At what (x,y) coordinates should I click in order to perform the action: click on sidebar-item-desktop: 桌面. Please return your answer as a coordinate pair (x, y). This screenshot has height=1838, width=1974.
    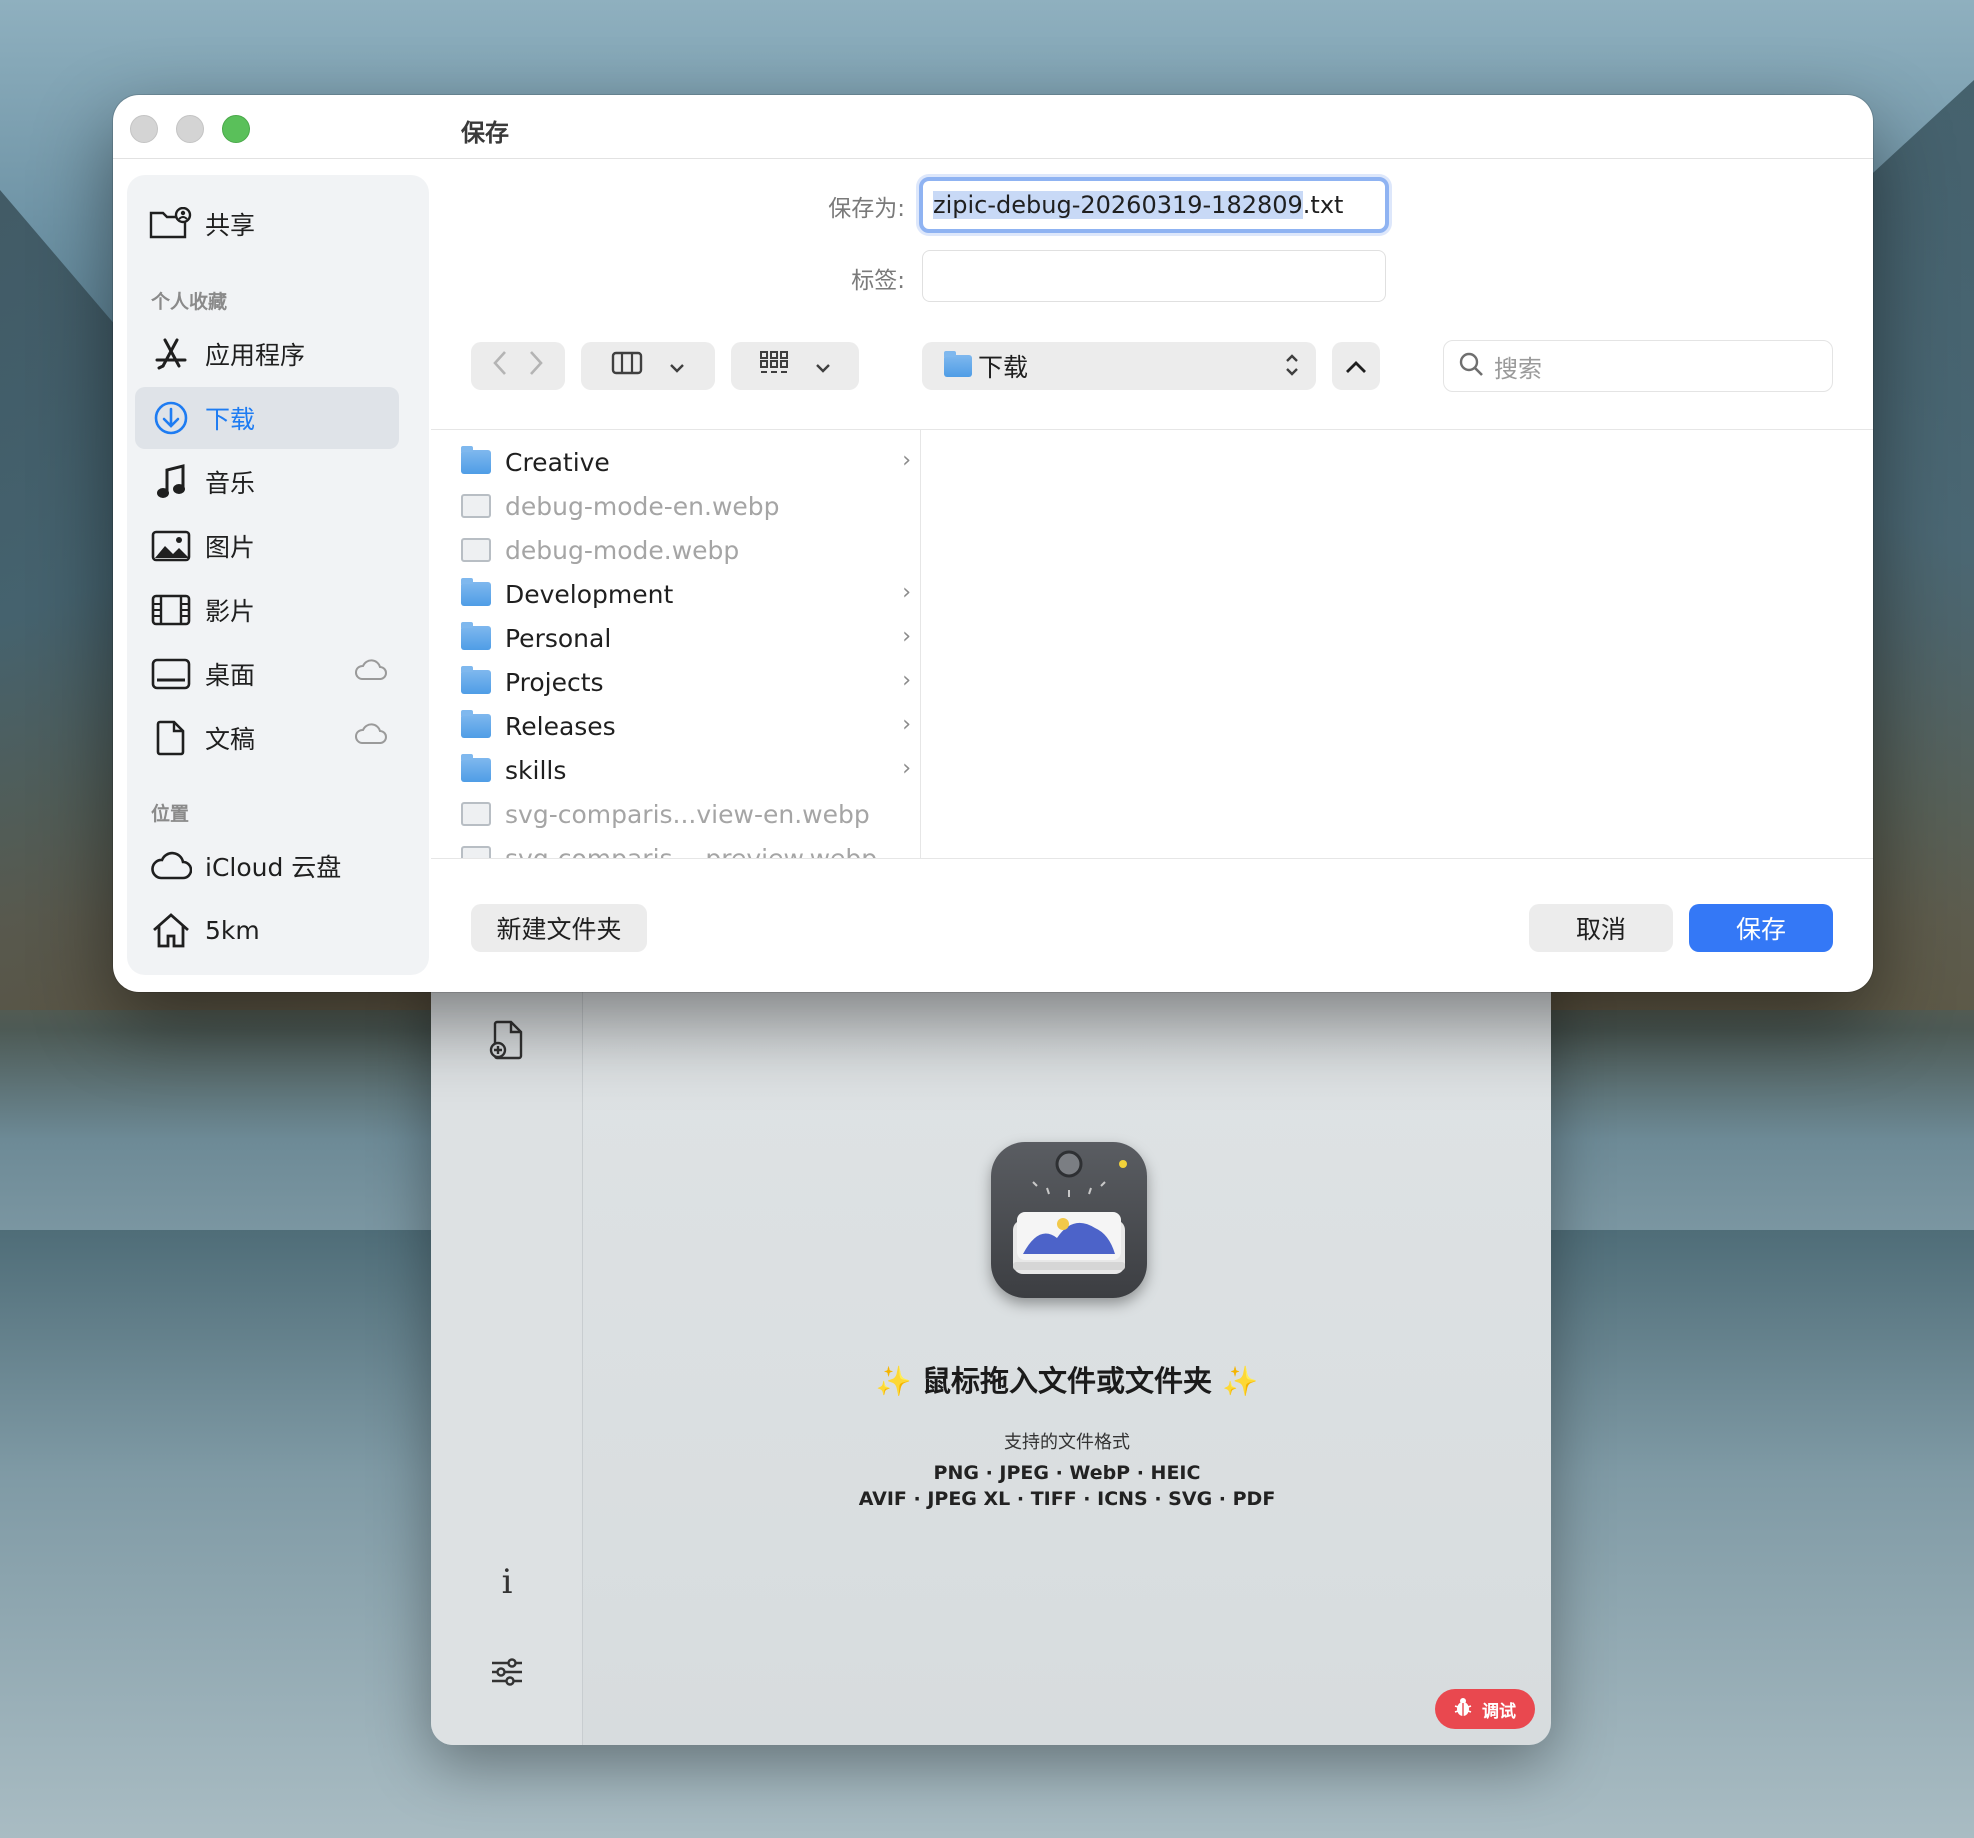
    Looking at the image, I should click on (267, 674).